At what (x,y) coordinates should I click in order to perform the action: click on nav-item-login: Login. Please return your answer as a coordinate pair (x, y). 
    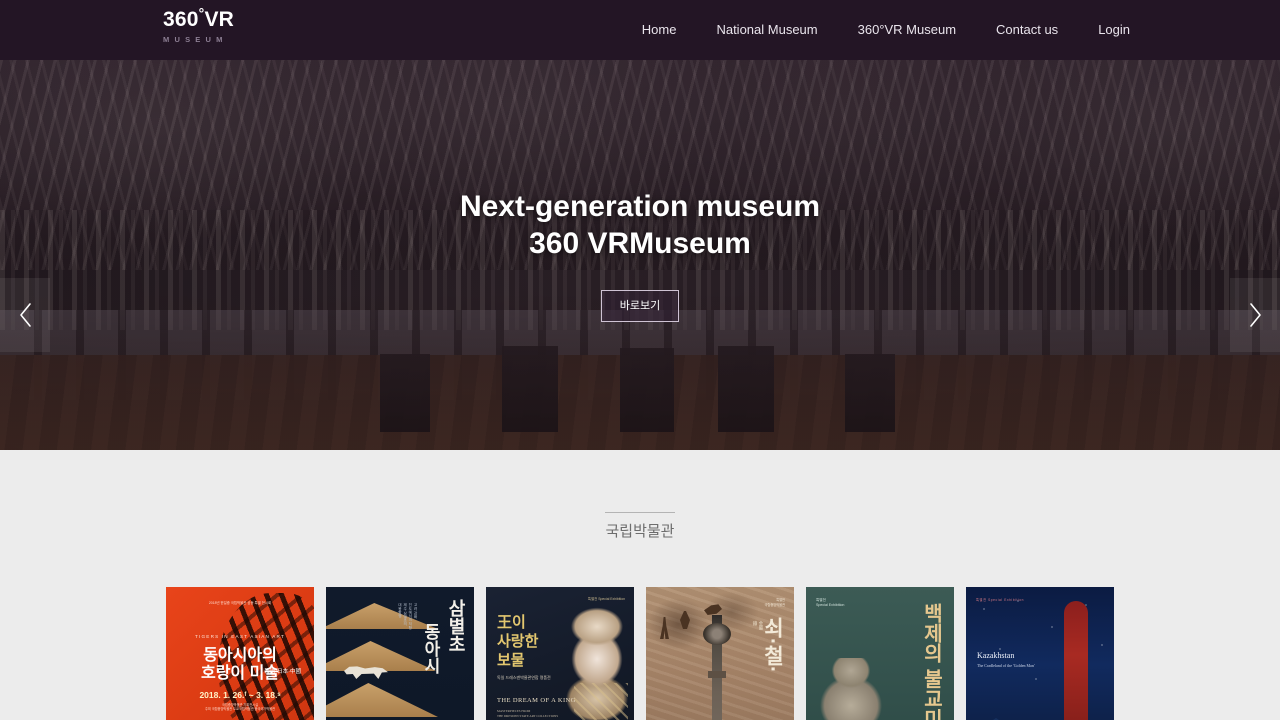
    Looking at the image, I should click on (1114, 30).